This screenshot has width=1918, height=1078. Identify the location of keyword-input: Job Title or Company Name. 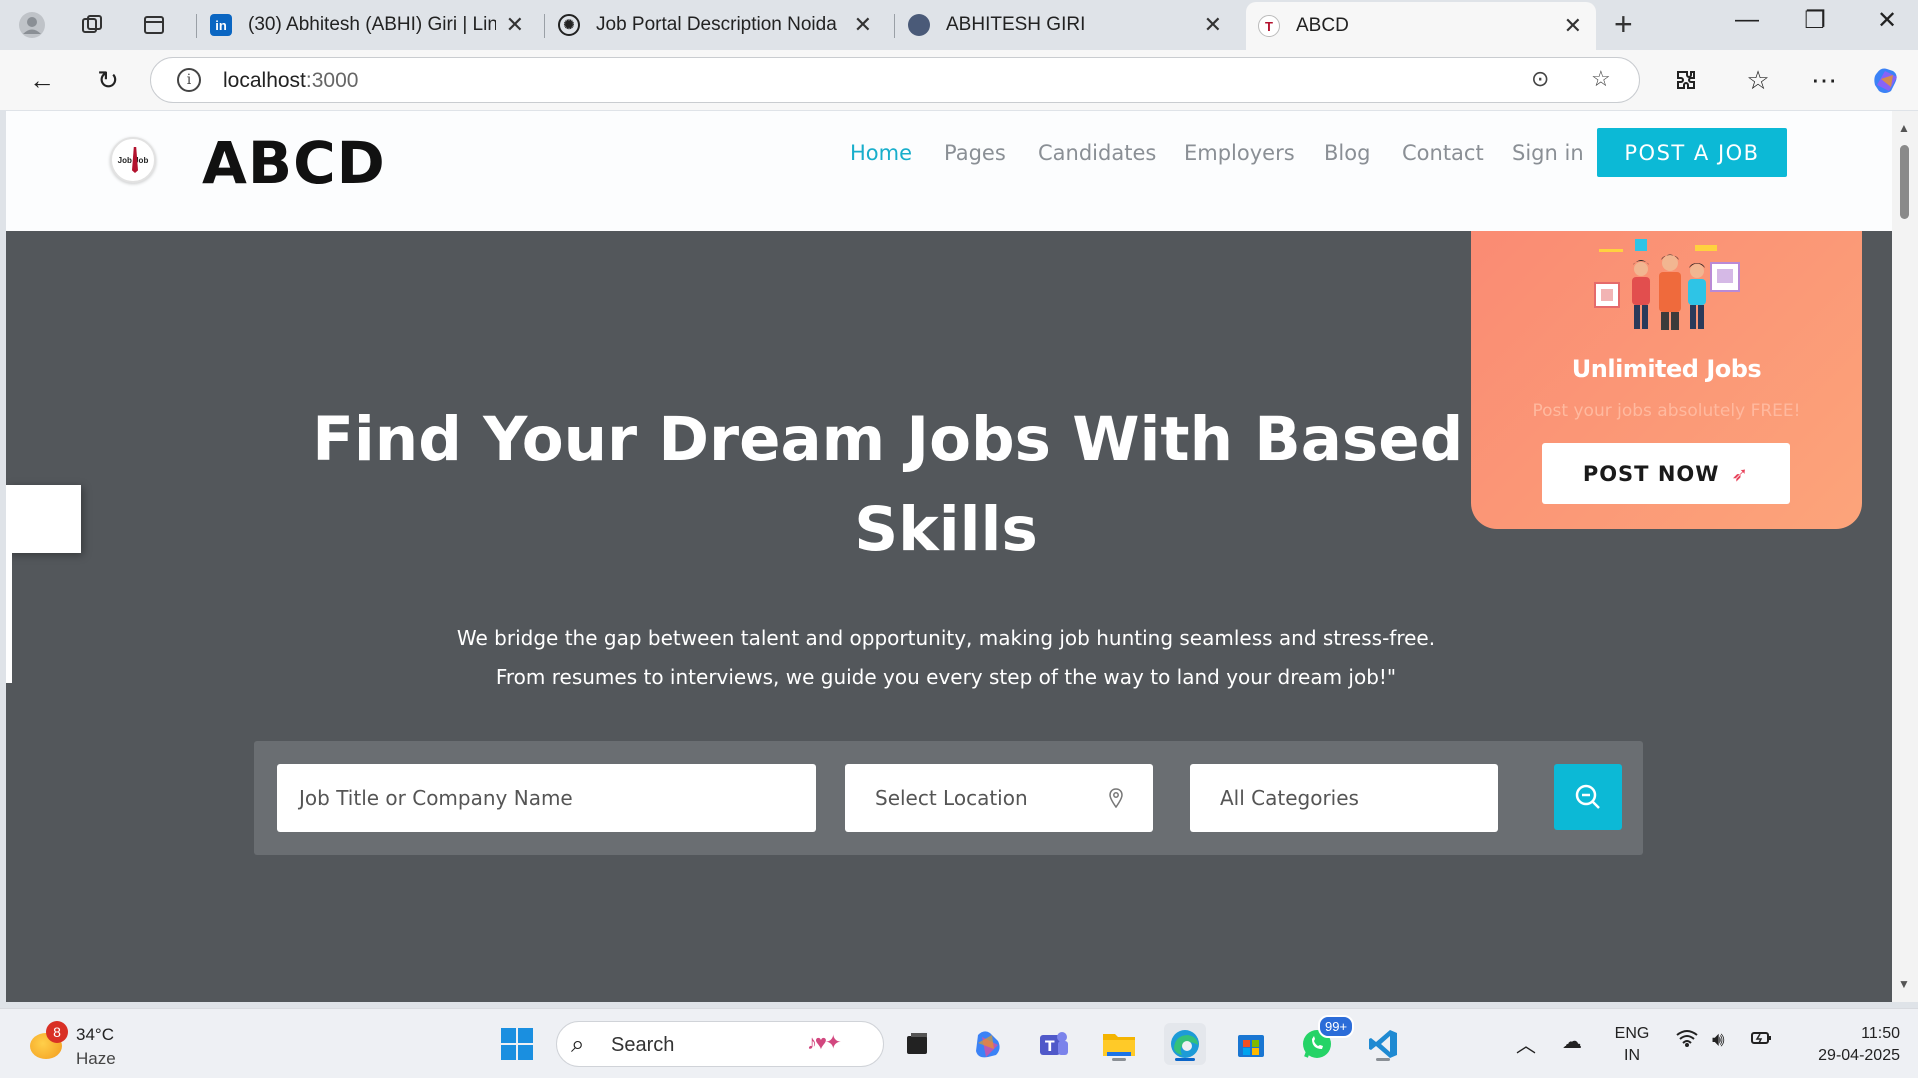
(546, 798).